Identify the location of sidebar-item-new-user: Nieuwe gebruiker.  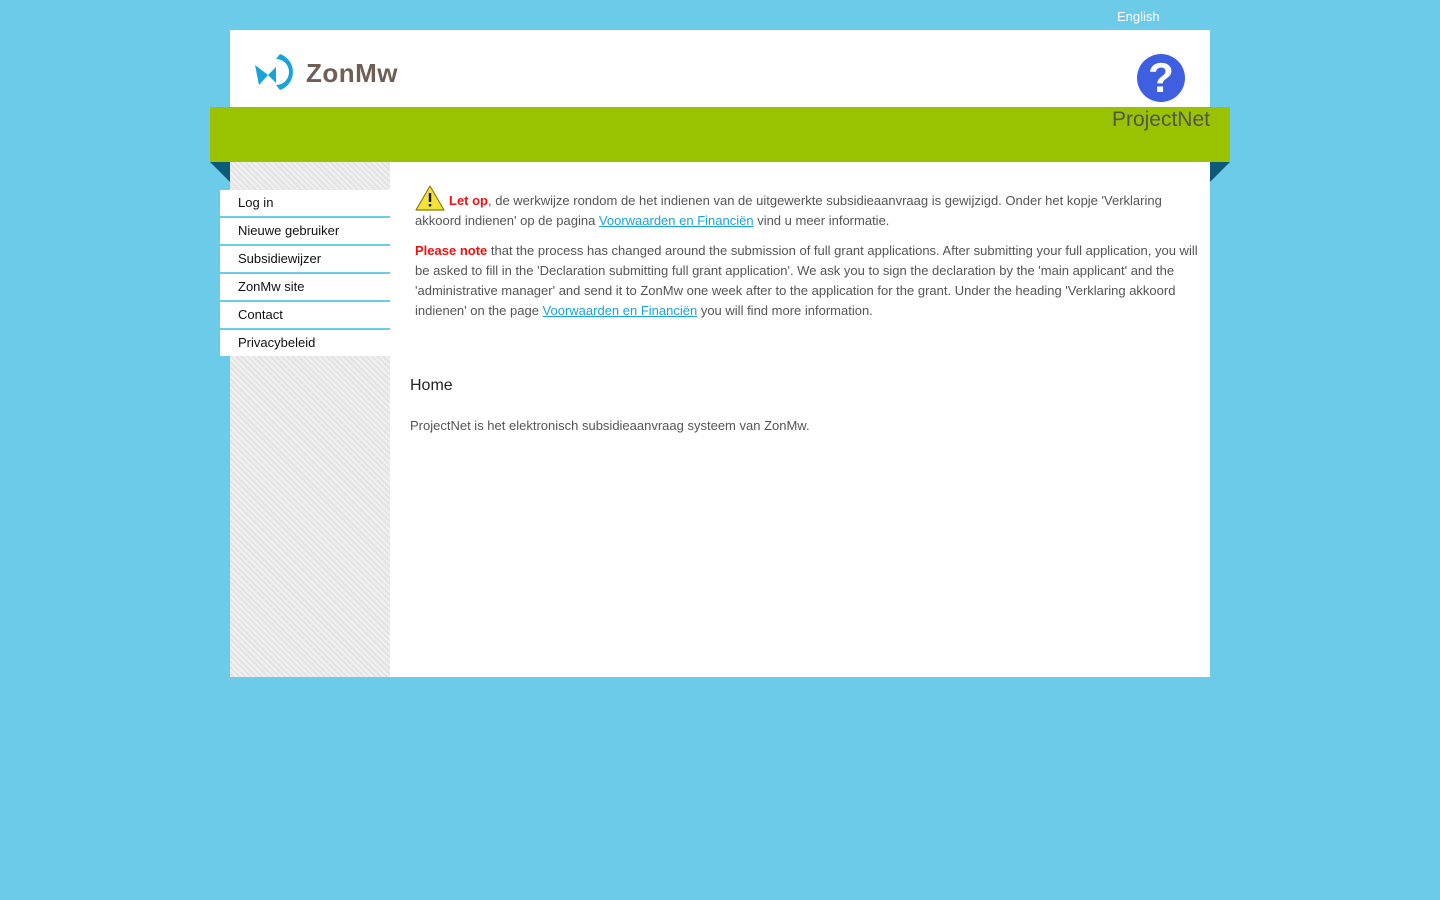
(305, 232).